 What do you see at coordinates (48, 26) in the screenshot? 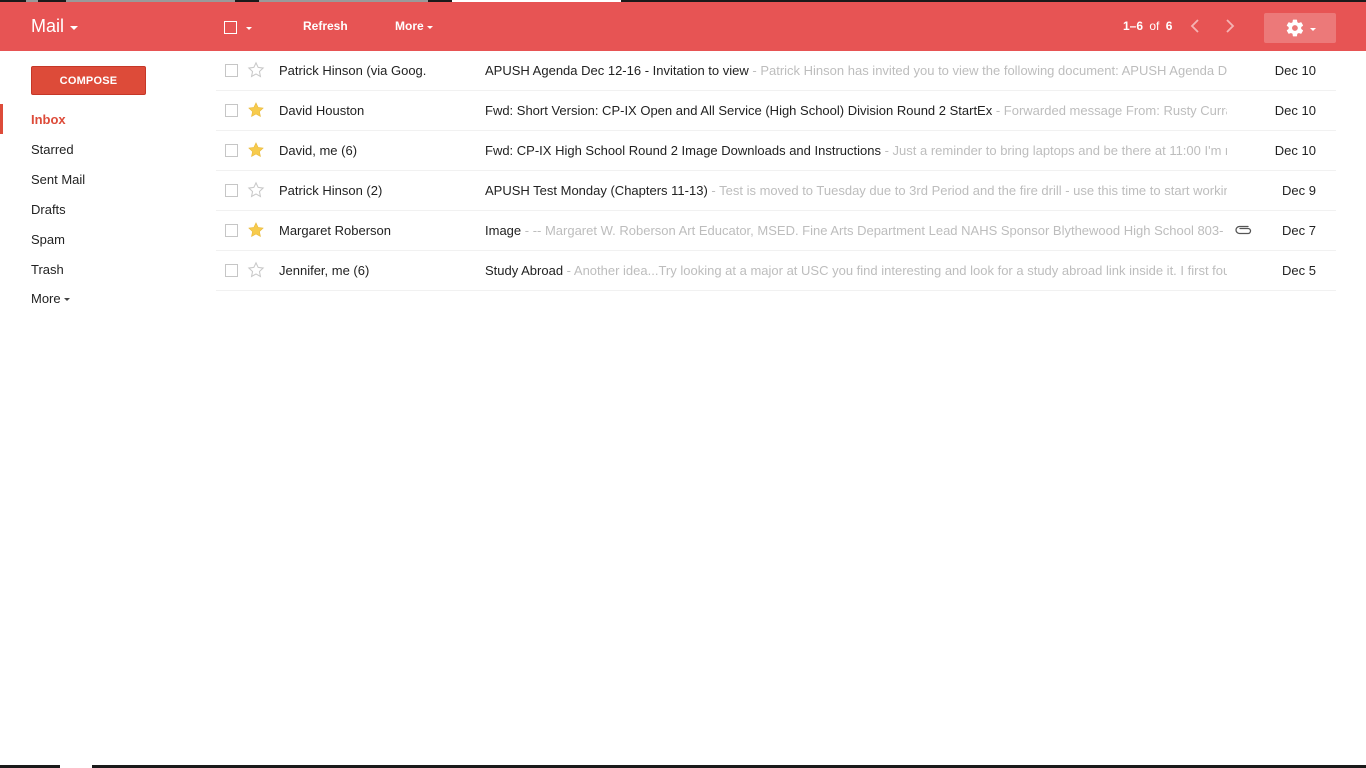
I see `app-title: Mail` at bounding box center [48, 26].